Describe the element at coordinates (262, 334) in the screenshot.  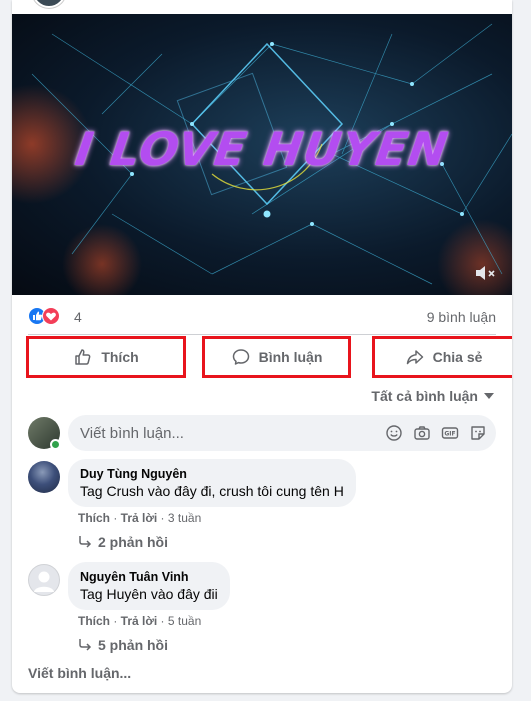
I see `divider` at that location.